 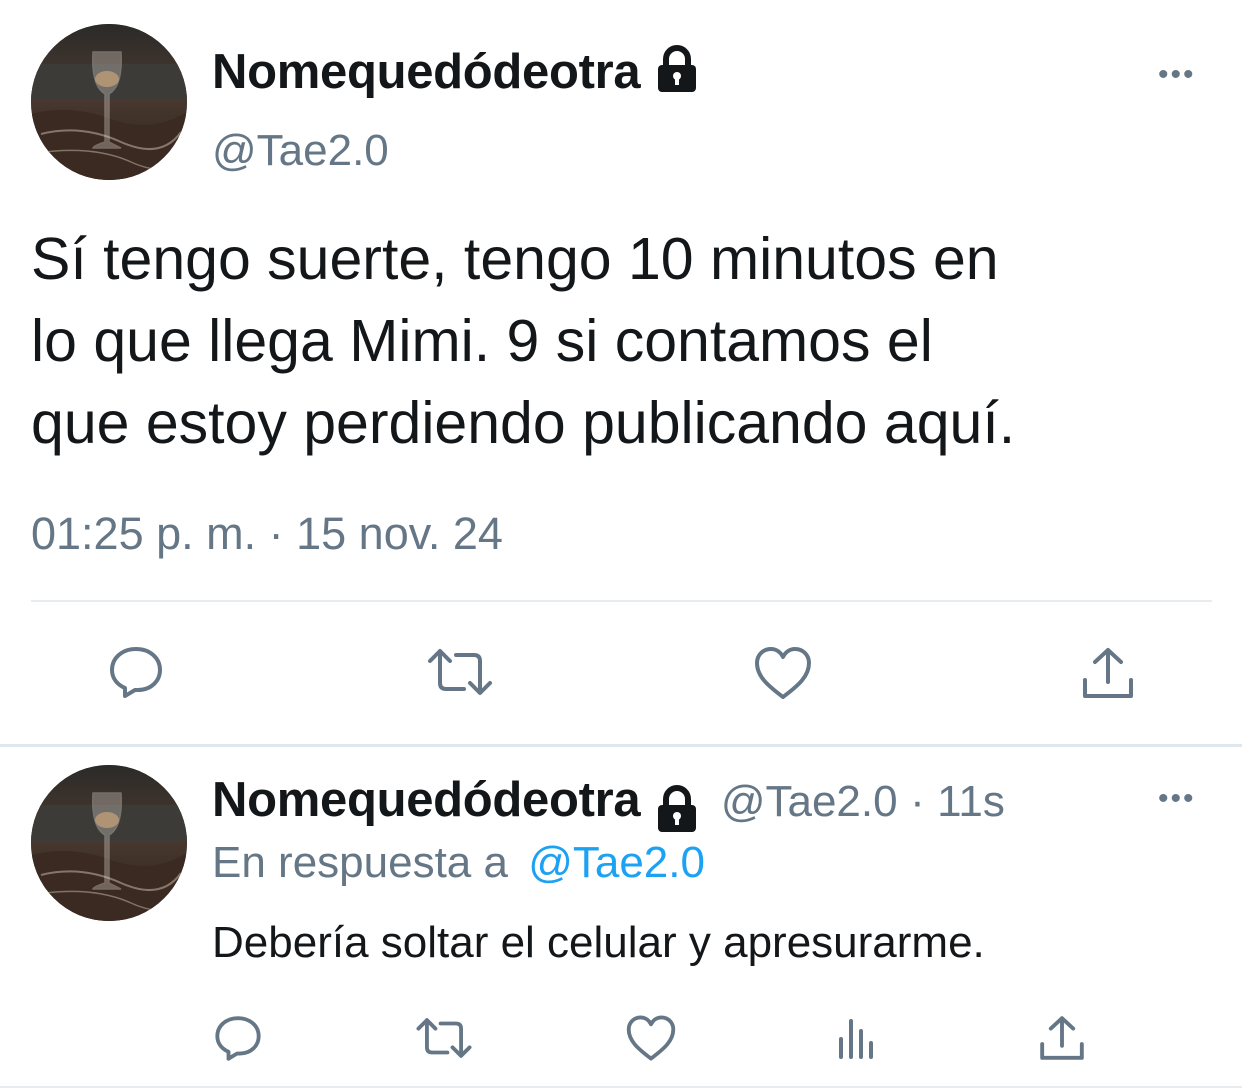 I want to click on analytics-icon, so click(x=856, y=1039).